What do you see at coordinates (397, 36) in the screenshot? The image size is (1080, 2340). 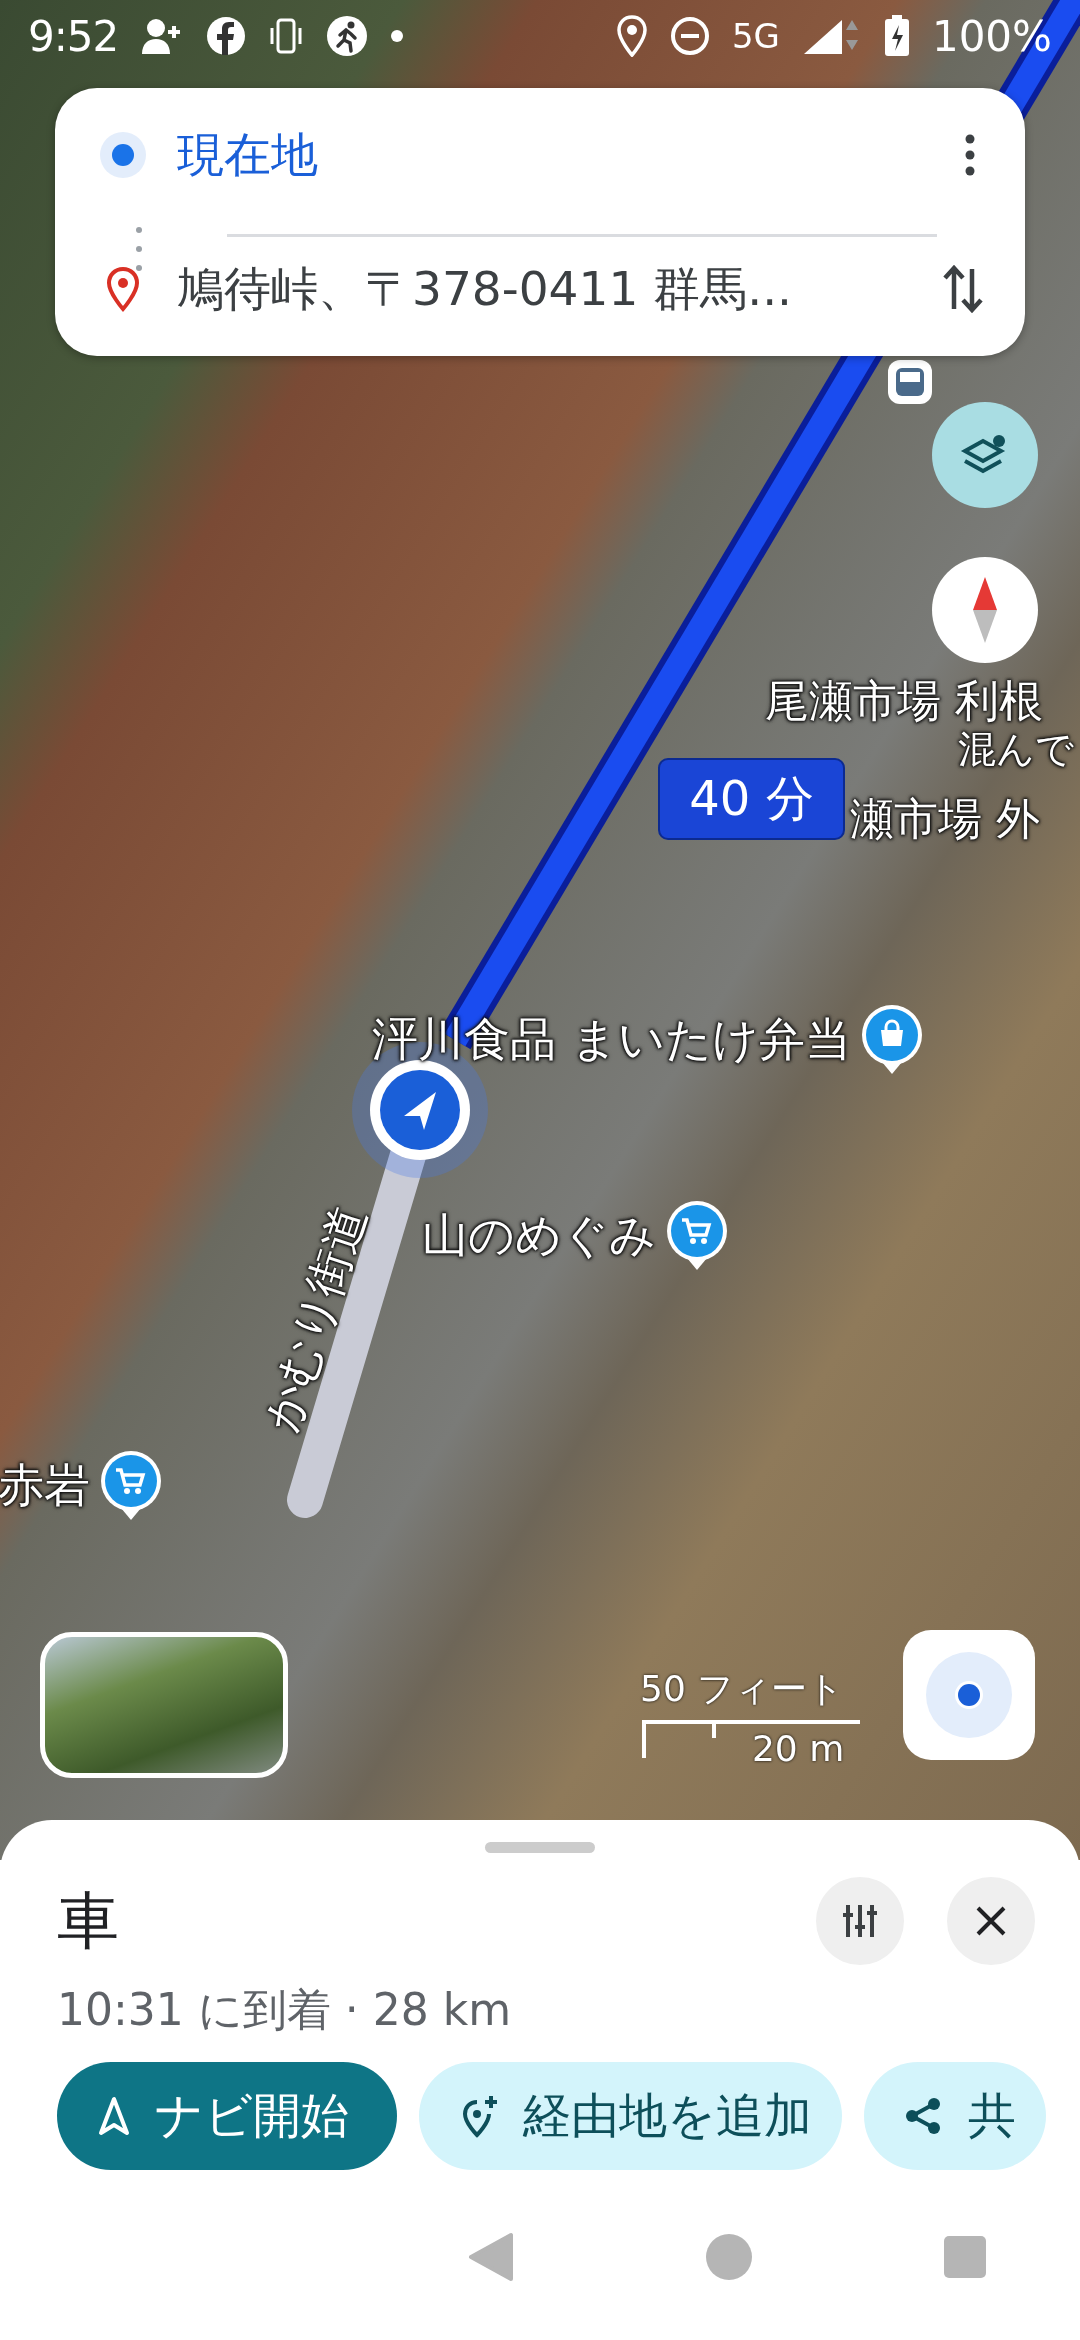 I see `dot-icon` at bounding box center [397, 36].